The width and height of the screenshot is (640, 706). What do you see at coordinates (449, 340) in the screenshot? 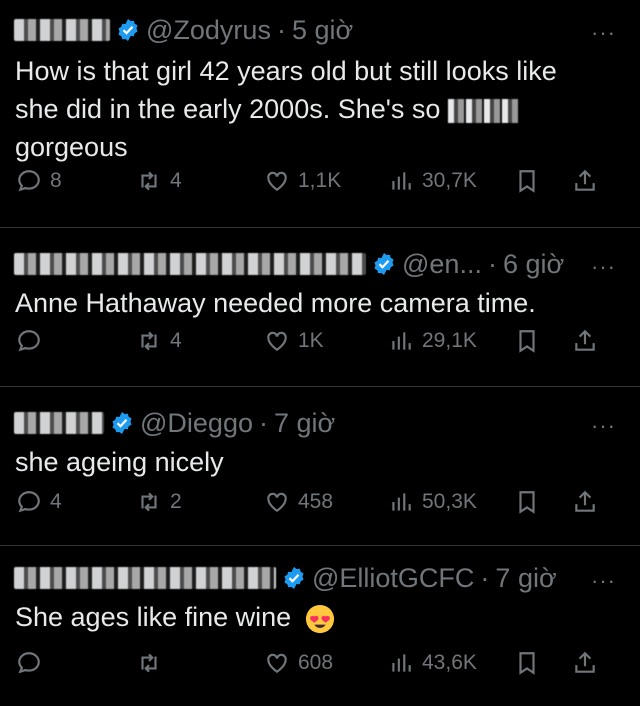
I see `view-count: 29,1K` at bounding box center [449, 340].